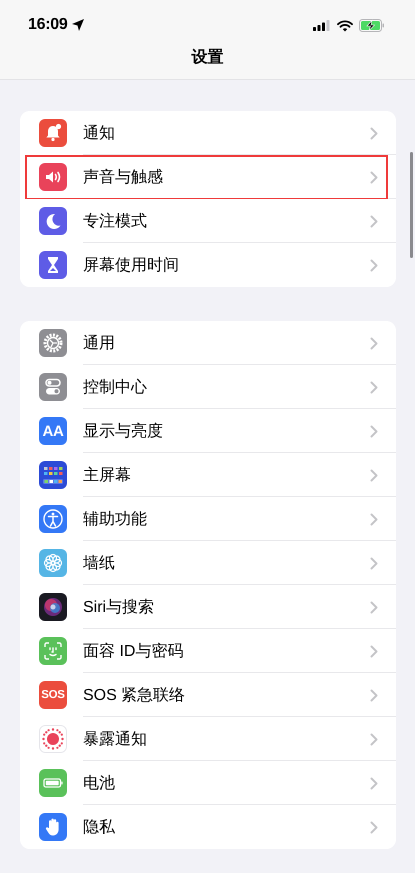 This screenshot has width=415, height=873. Describe the element at coordinates (53, 177) in the screenshot. I see `speaker-icon` at that location.